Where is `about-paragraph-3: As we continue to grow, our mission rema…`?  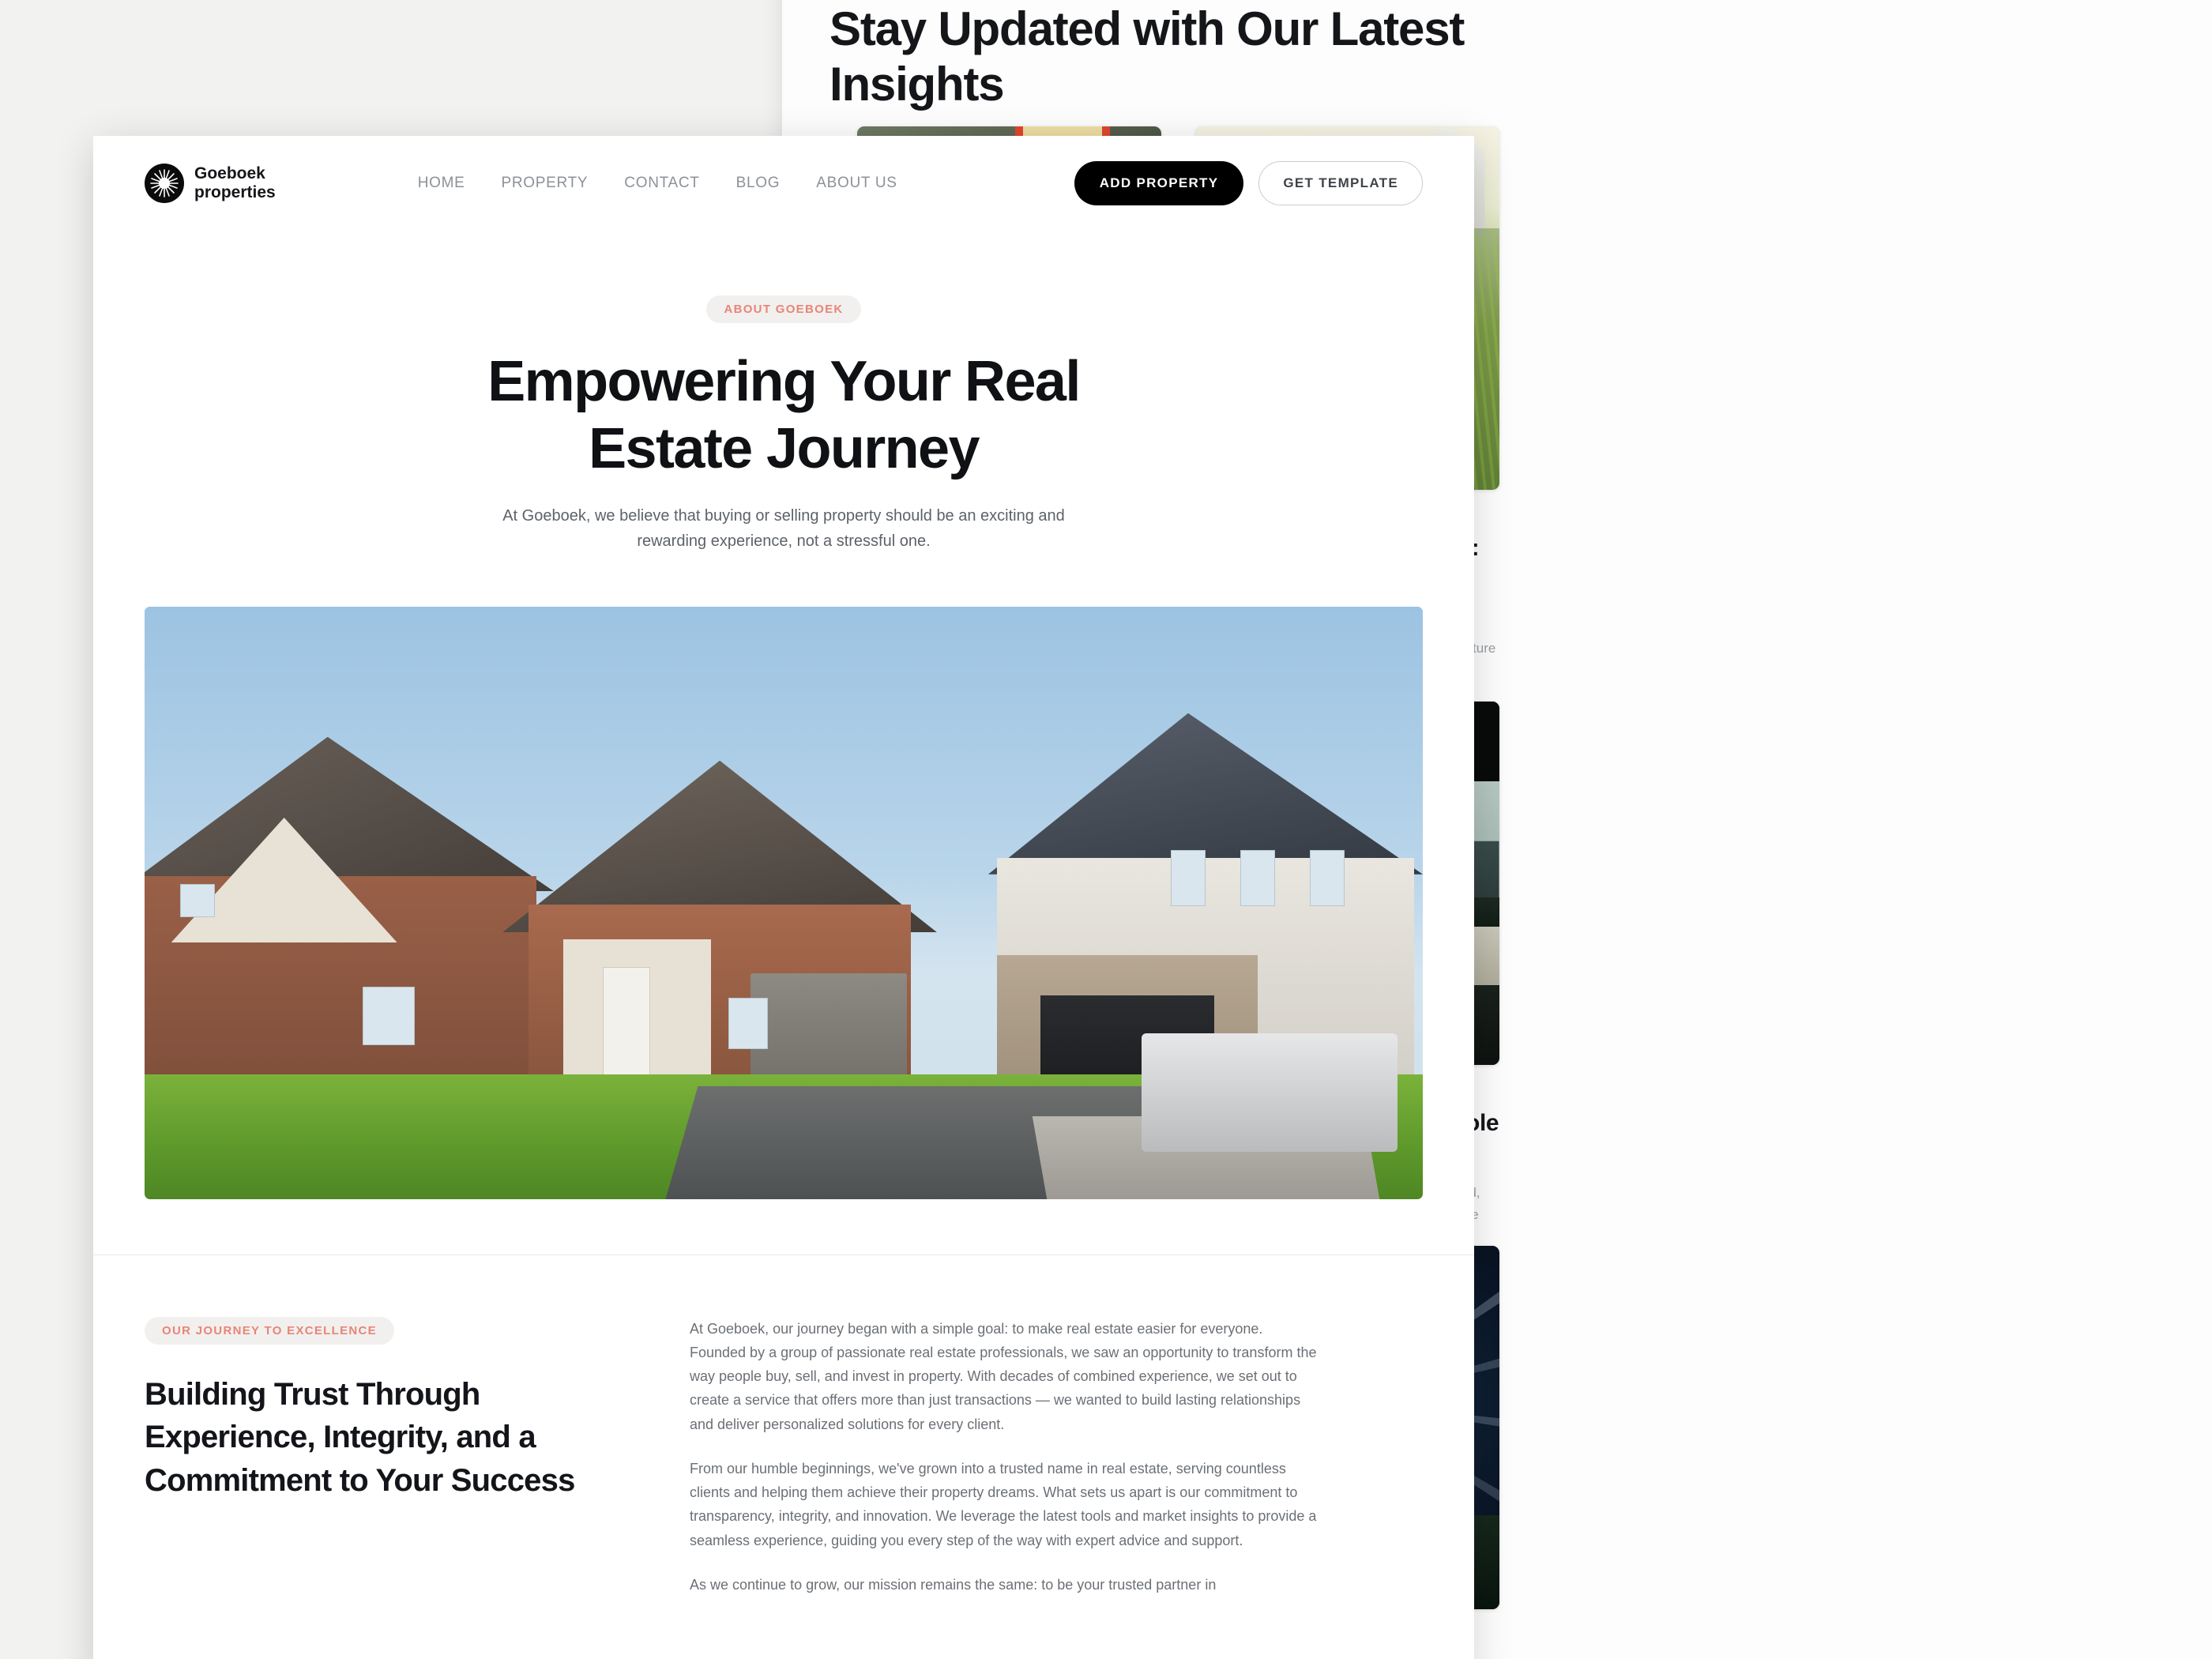
about-paragraph-3: As we continue to grow, our mission rema… is located at coordinates (954, 1585).